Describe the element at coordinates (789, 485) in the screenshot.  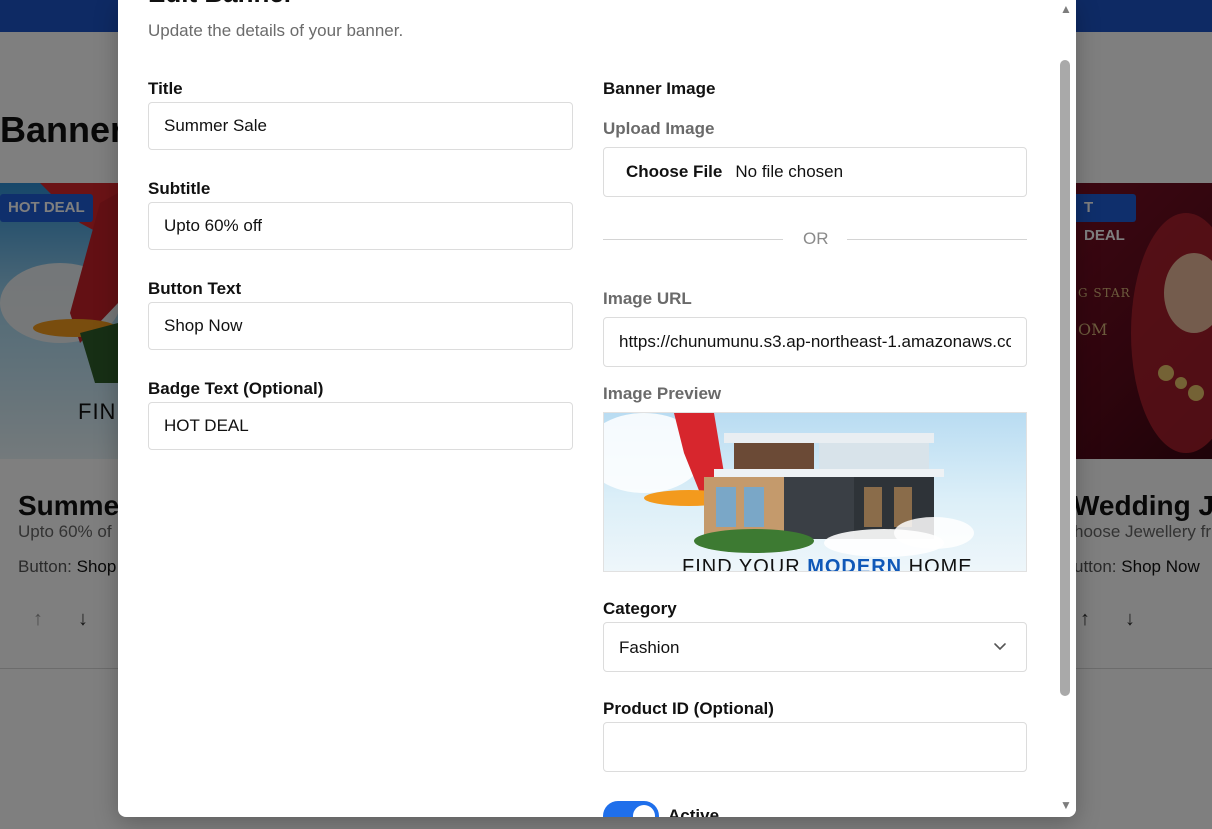
I see `house-illustration` at that location.